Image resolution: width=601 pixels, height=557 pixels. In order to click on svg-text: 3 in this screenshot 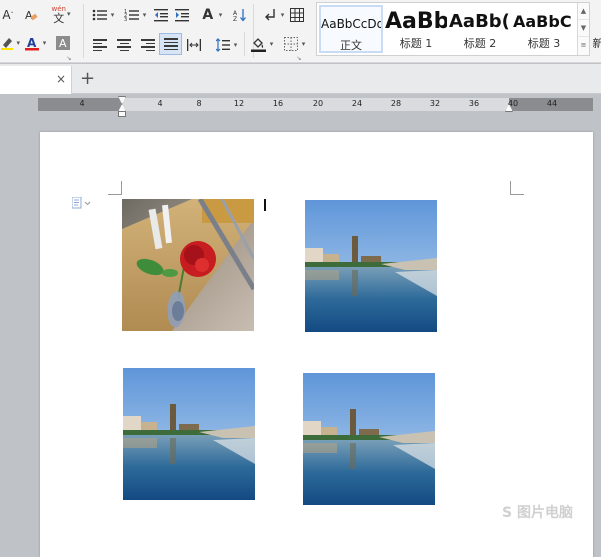, I will do `click(125, 19)`.